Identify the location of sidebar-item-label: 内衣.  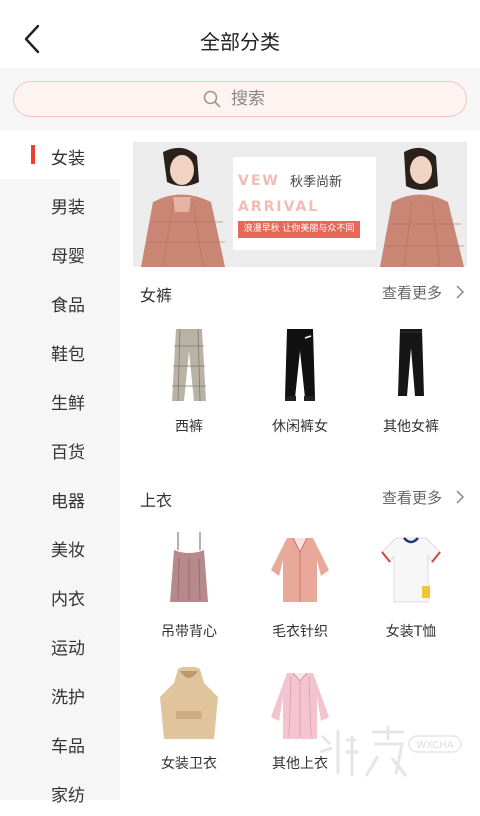
(68, 600).